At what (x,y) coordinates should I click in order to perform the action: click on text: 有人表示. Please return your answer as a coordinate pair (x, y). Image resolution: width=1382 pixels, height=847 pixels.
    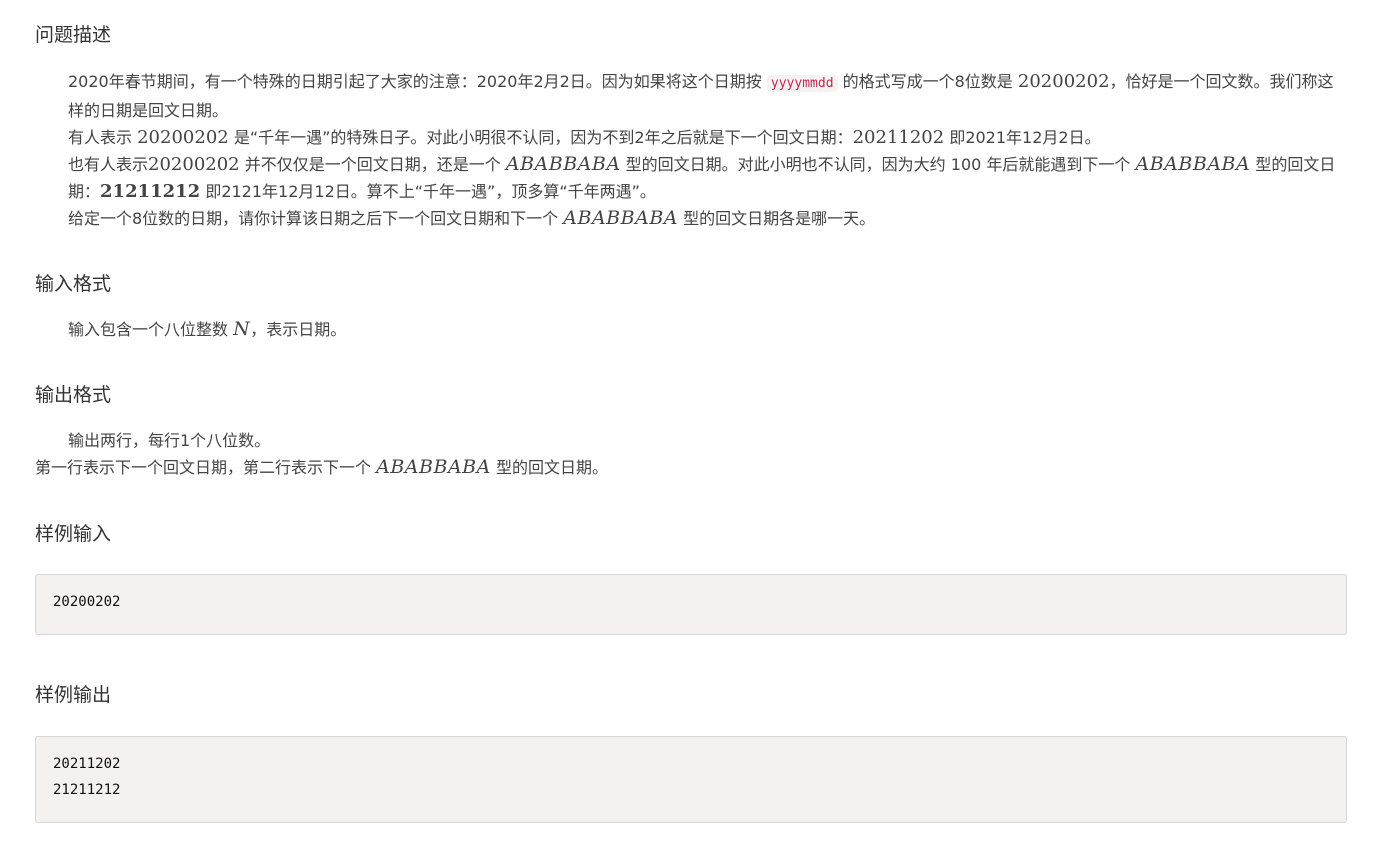
    Looking at the image, I should click on (100, 137).